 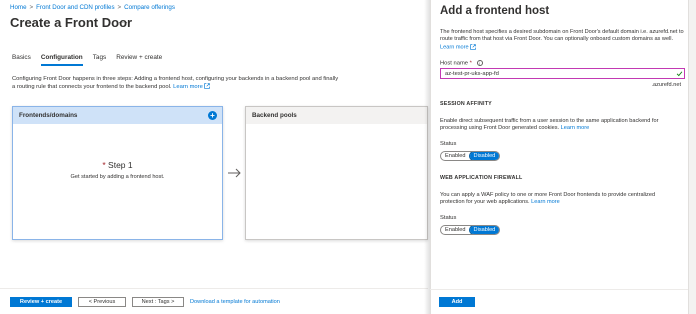 I want to click on breadcrumb-home: Home, so click(x=18, y=7).